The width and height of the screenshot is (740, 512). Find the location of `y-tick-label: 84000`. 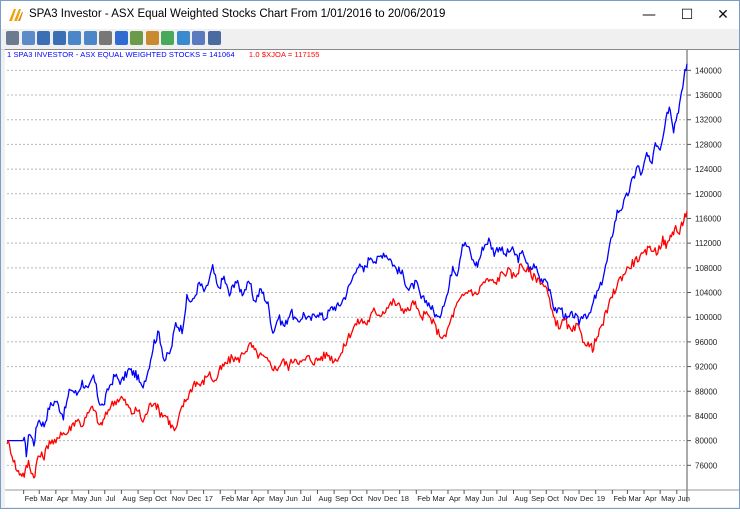

y-tick-label: 84000 is located at coordinates (706, 416).